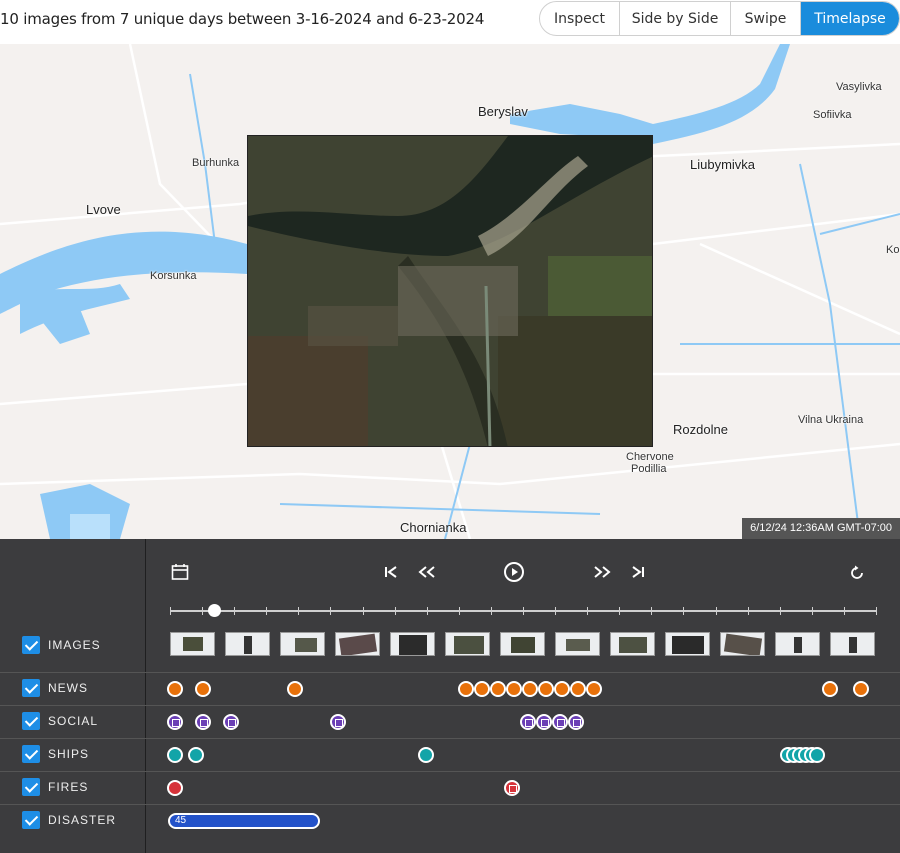 The height and width of the screenshot is (853, 900). Describe the element at coordinates (433, 527) in the screenshot. I see `place-label: Chornianka` at that location.